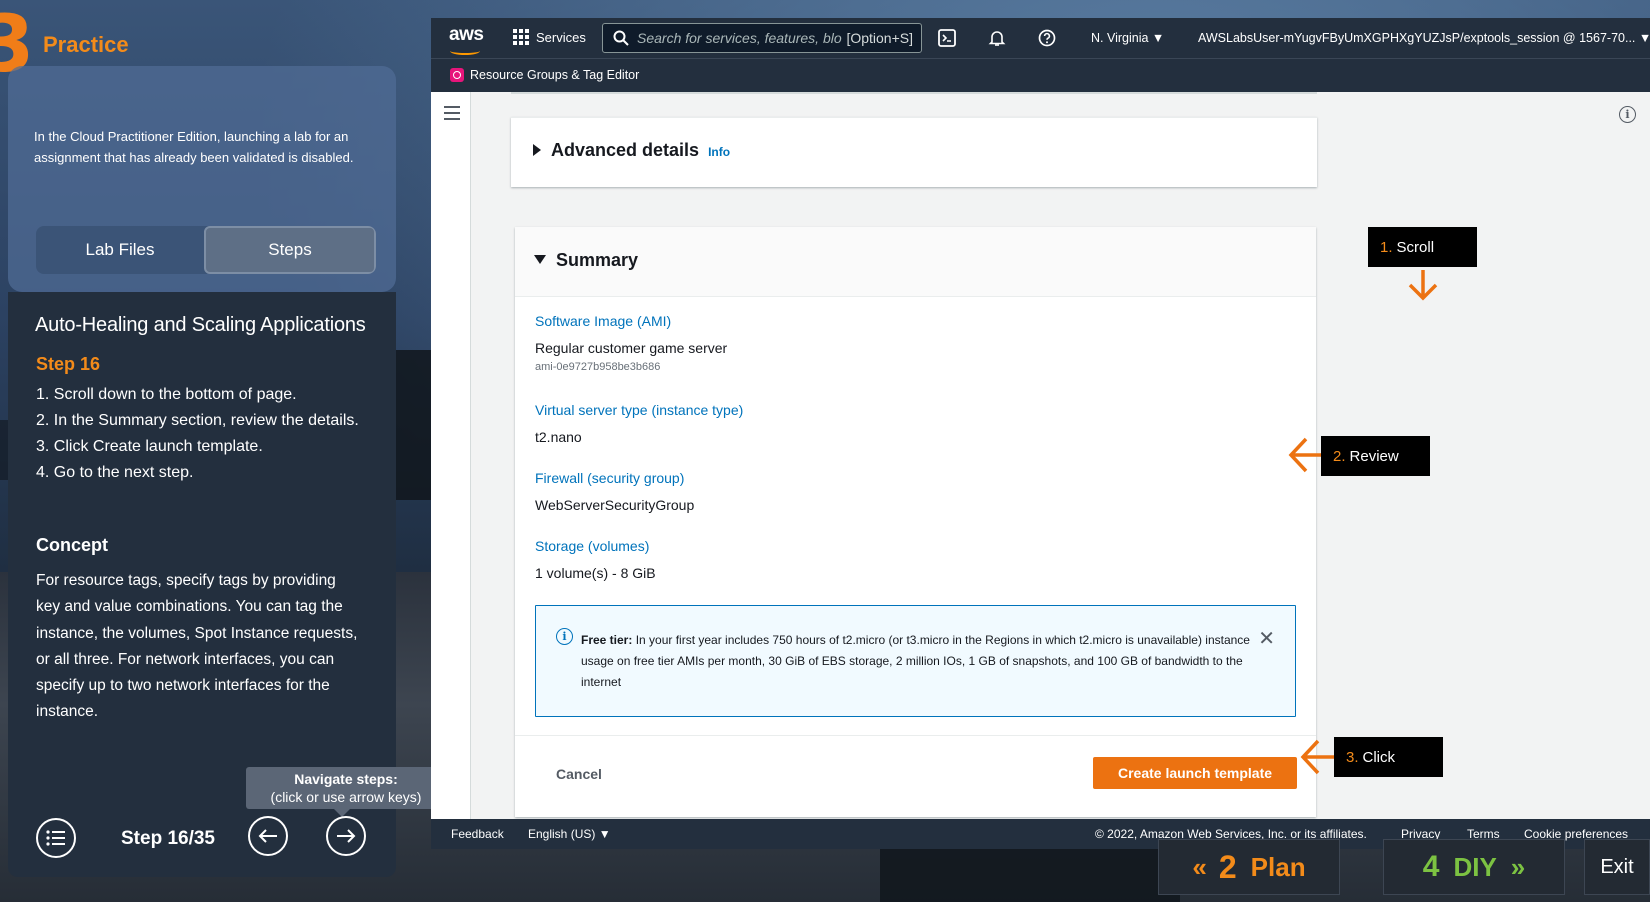 The width and height of the screenshot is (1650, 902). Describe the element at coordinates (200, 325) in the screenshot. I see `lab-title: Auto-Healing and Scaling Applications` at that location.